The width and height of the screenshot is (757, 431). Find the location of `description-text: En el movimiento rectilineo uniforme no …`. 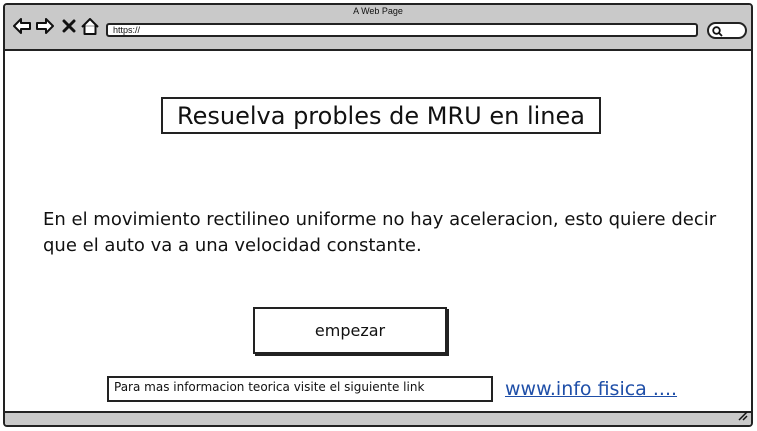

description-text: En el movimiento rectilineo uniforme no … is located at coordinates (380, 232).